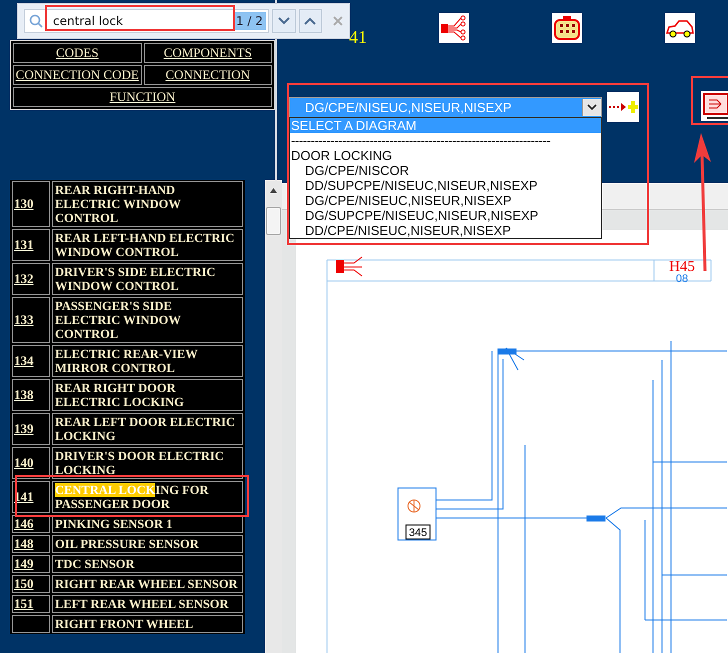 The image size is (728, 653). I want to click on function-number-link: 148, so click(23, 544).